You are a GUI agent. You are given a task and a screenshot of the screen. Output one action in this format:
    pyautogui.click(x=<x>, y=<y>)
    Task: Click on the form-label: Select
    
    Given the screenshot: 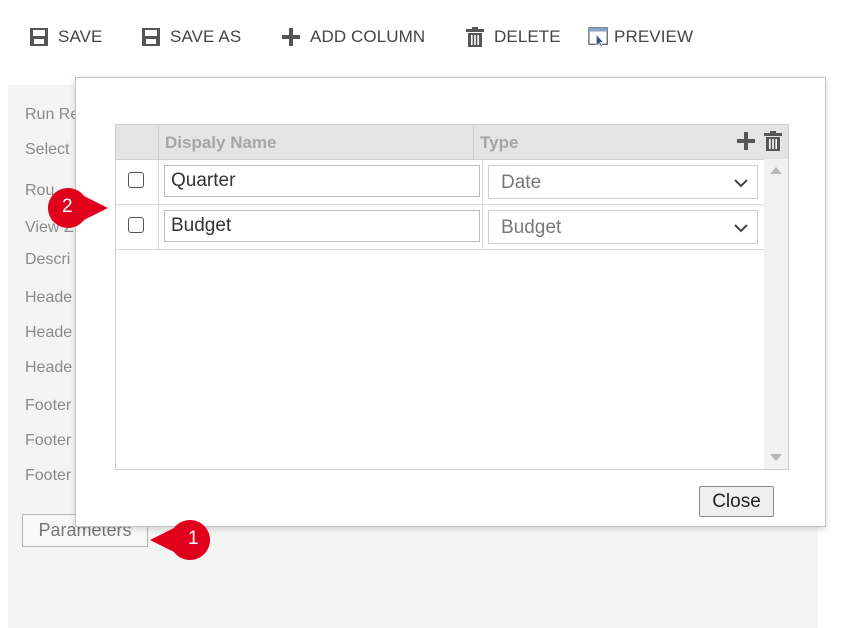 What is the action you would take?
    pyautogui.click(x=47, y=149)
    